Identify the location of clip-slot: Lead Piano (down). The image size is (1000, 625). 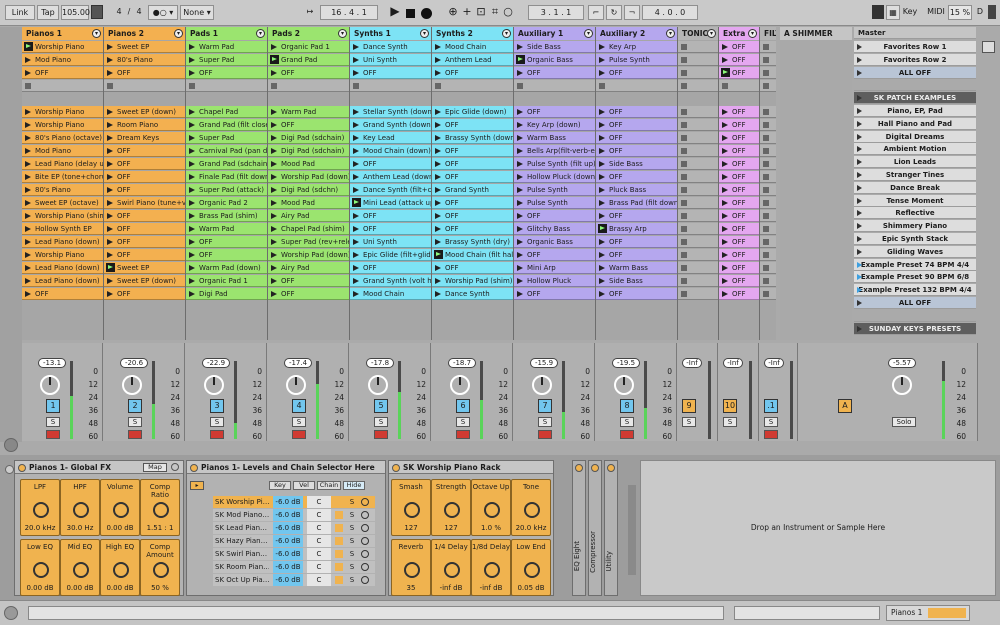
(62, 281).